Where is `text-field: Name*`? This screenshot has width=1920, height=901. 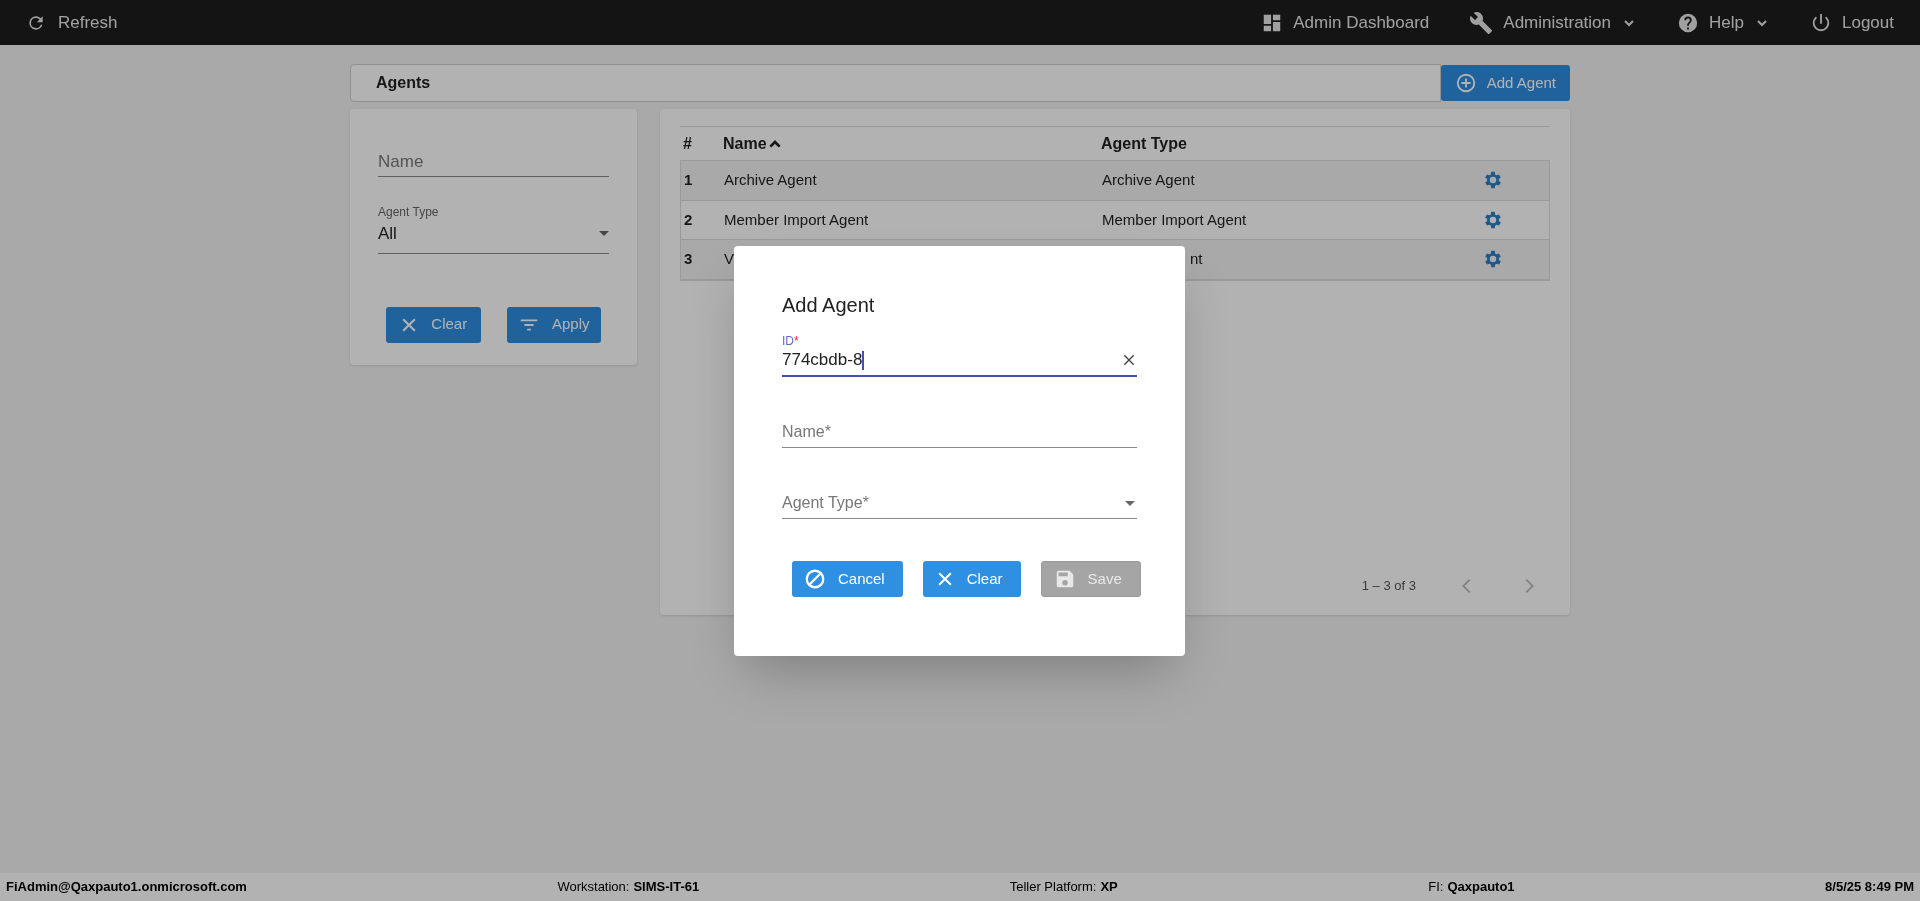
text-field: Name* is located at coordinates (959, 432).